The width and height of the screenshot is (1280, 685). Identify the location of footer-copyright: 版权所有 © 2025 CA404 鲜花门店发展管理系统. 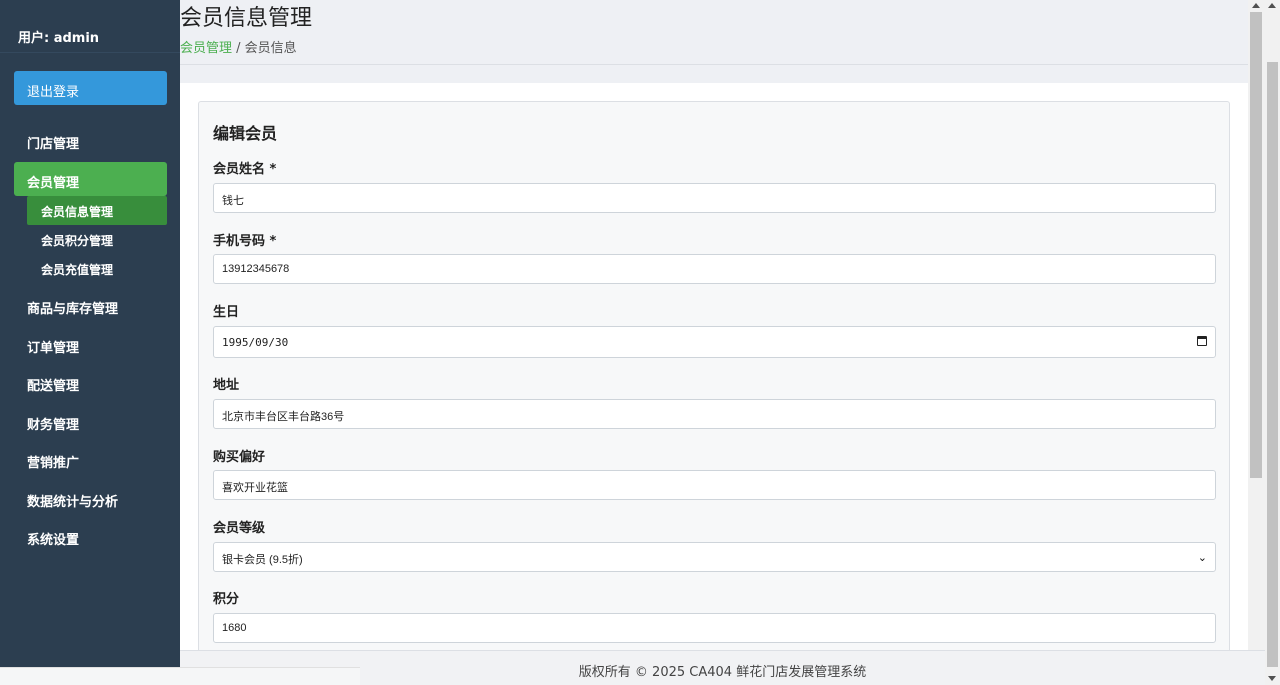
(722, 672).